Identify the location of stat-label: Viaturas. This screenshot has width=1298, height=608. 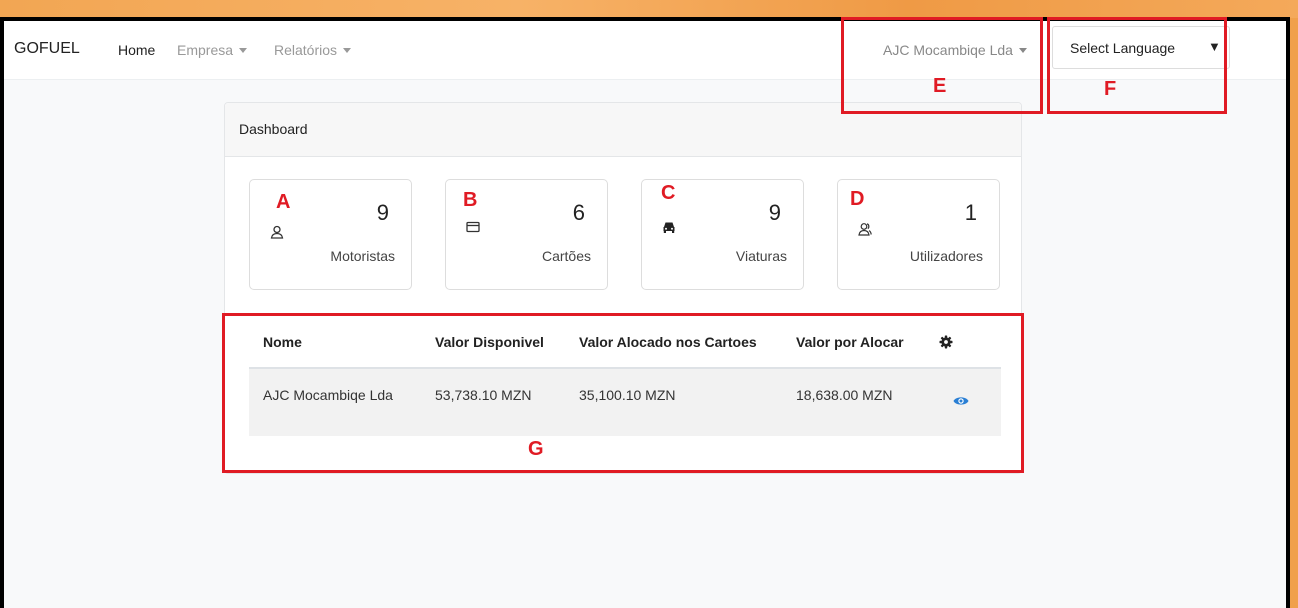
(761, 256).